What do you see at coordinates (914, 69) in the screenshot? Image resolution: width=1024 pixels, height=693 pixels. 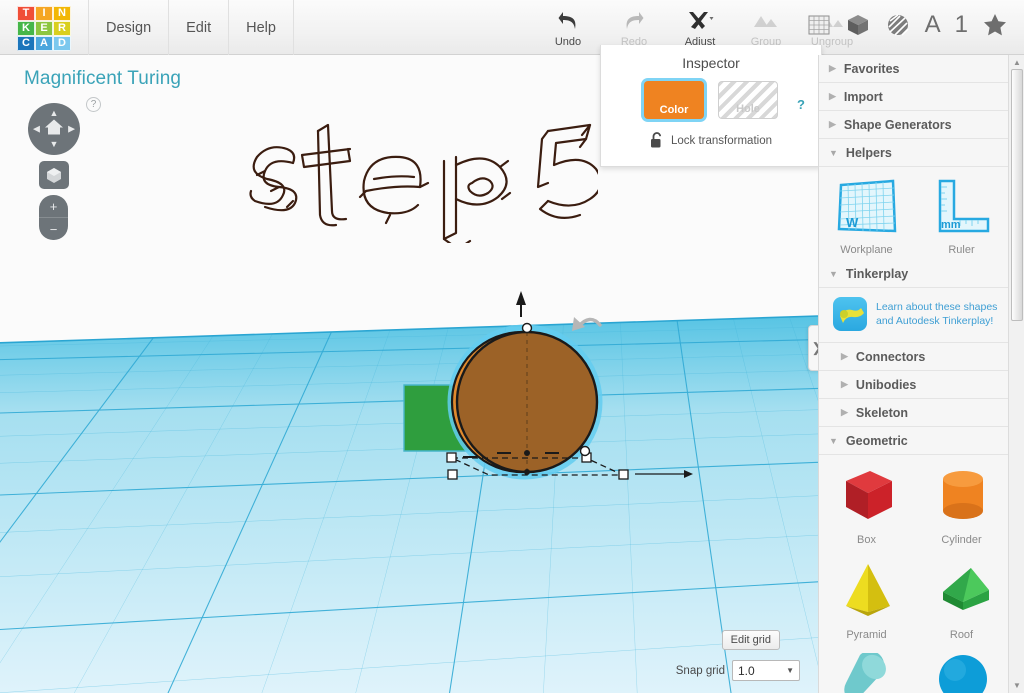 I see `sidebar-section-favorites: ▶ Favorites` at bounding box center [914, 69].